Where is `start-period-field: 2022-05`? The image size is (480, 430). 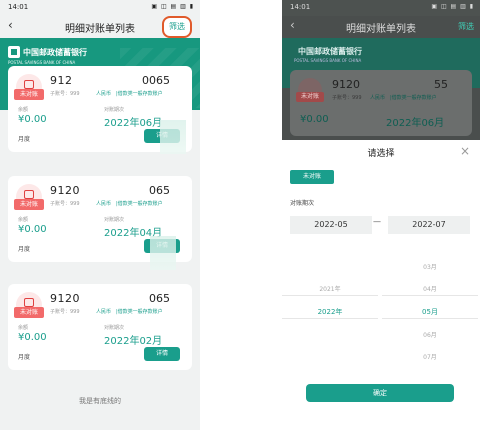
start-period-field: 2022-05 is located at coordinates (331, 225).